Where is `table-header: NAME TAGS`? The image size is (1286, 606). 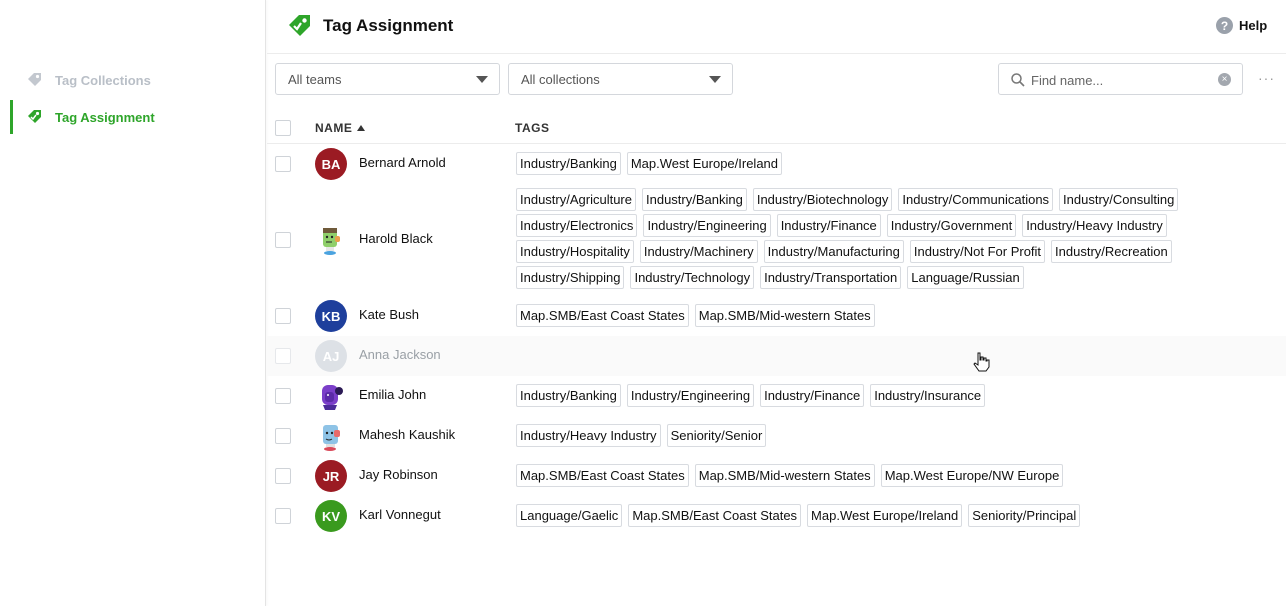
table-header: NAME TAGS is located at coordinates (776, 127).